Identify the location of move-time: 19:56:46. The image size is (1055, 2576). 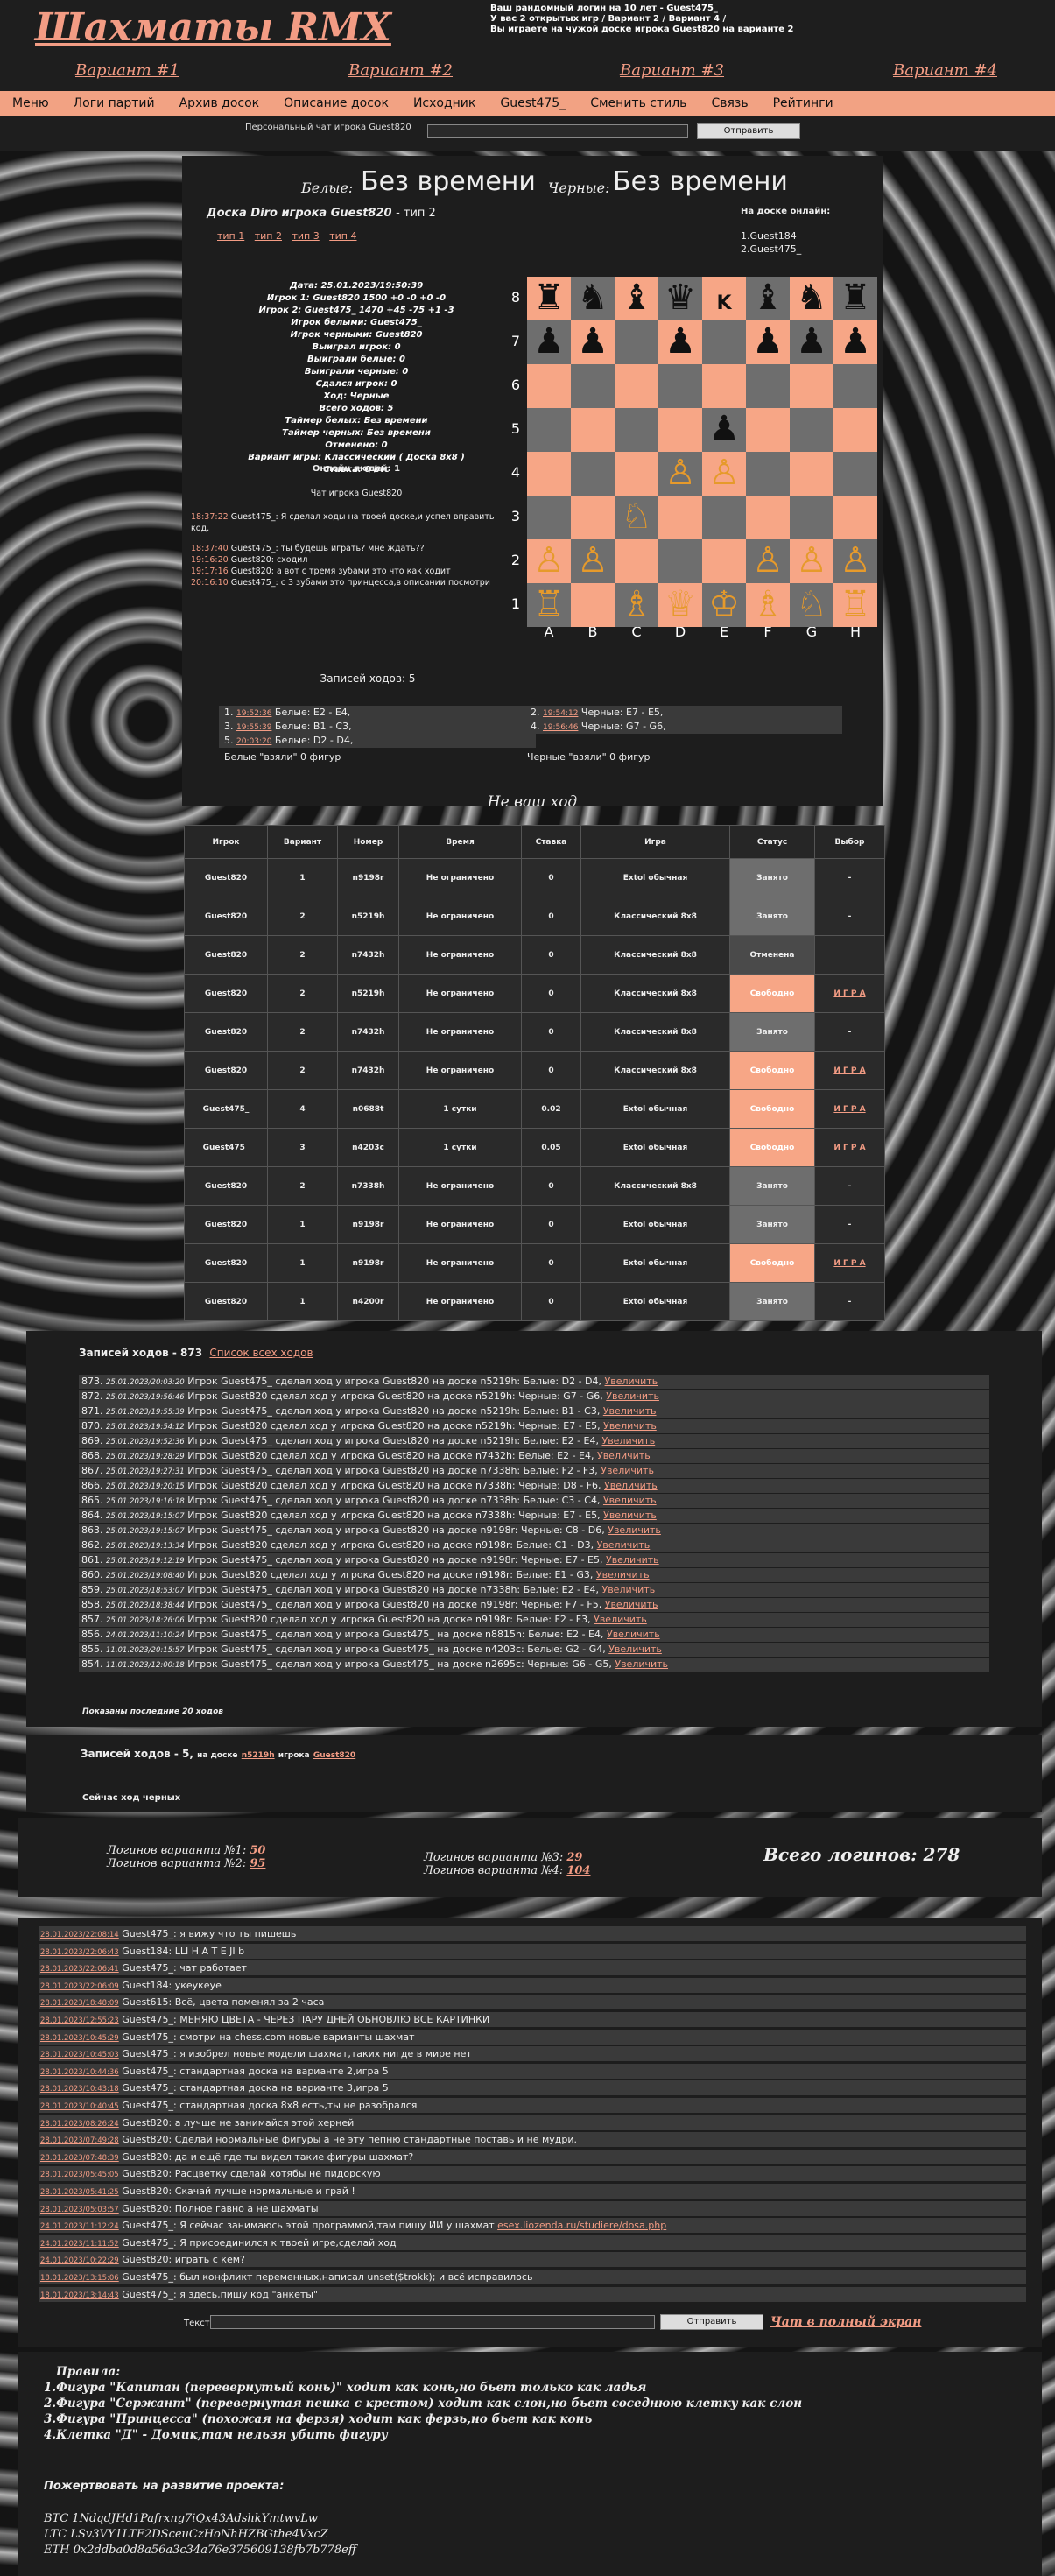
(560, 727).